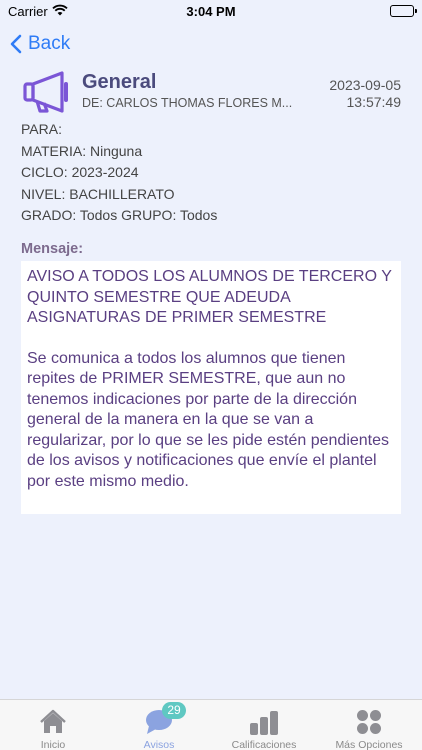  Describe the element at coordinates (369, 720) in the screenshot. I see `grid-dots-icon` at that location.